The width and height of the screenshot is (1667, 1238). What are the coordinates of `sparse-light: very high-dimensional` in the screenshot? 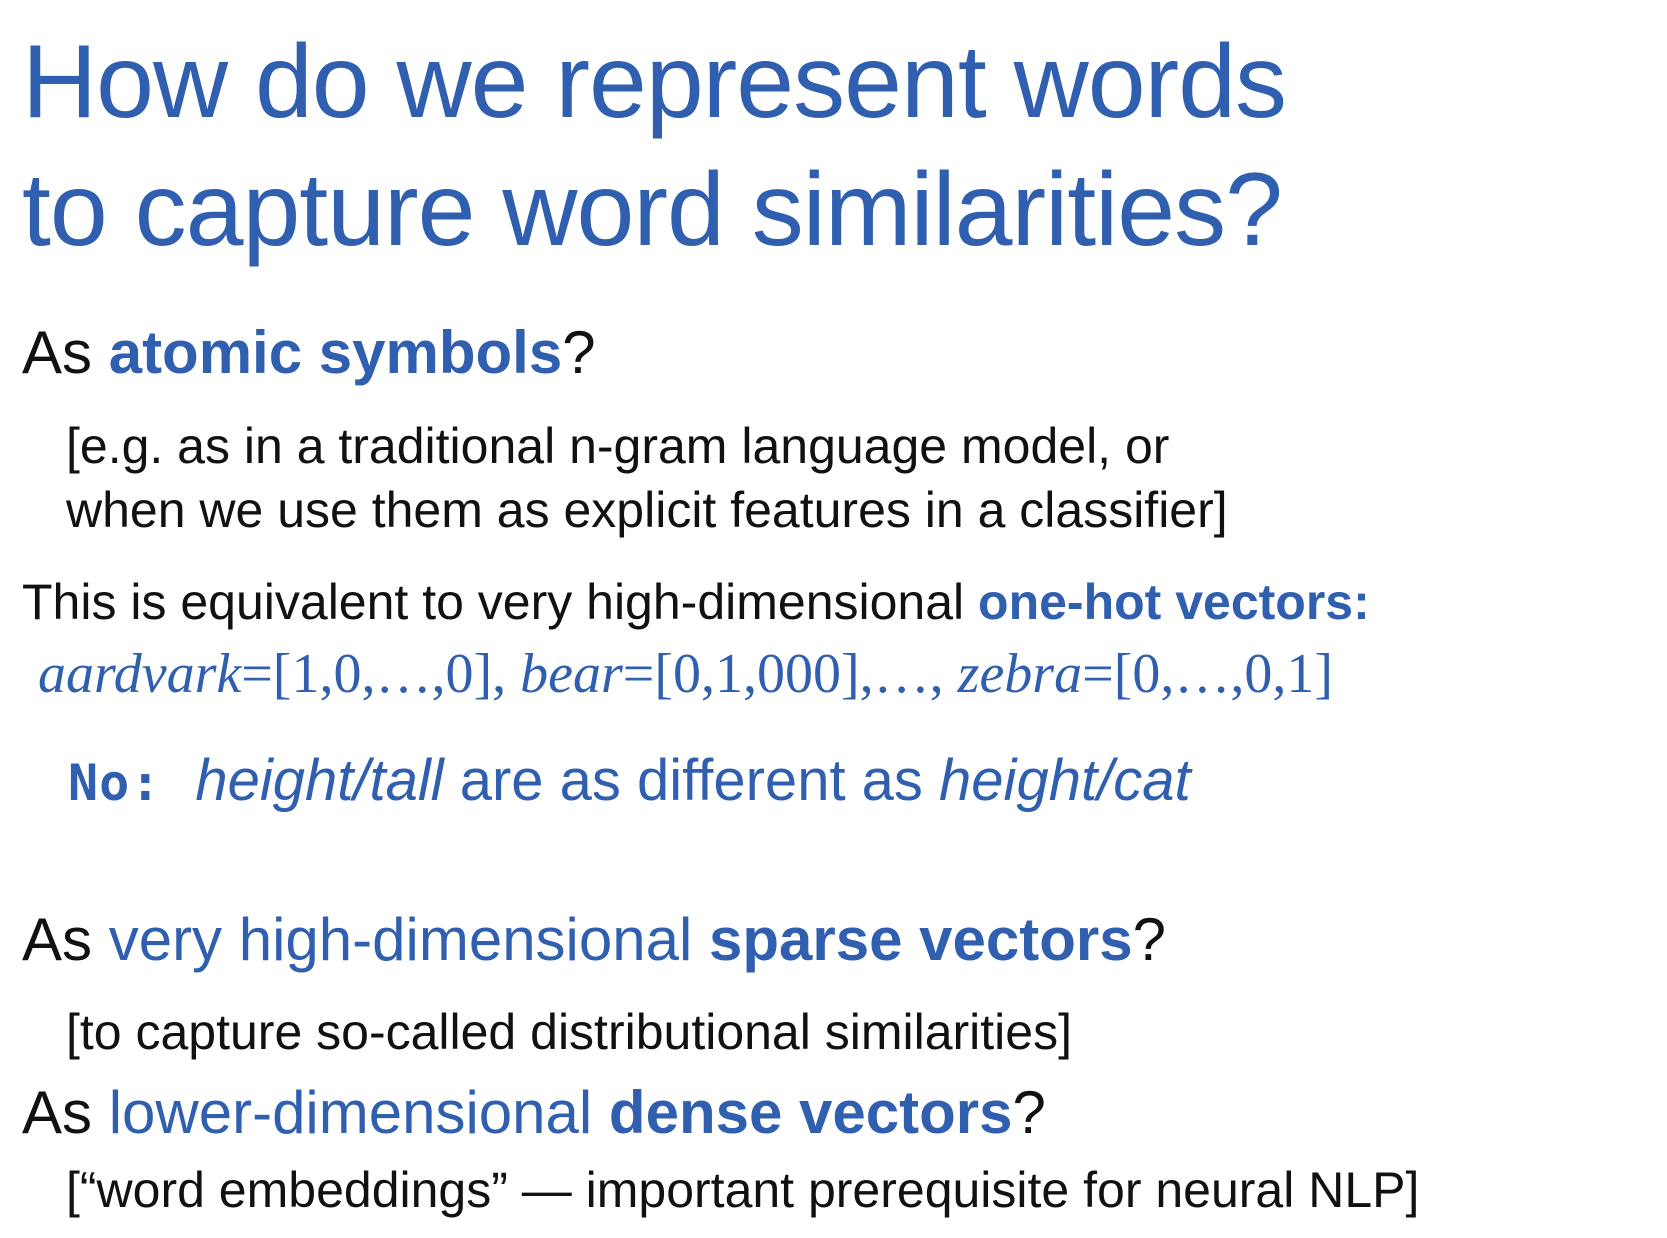 It's located at (408, 939).